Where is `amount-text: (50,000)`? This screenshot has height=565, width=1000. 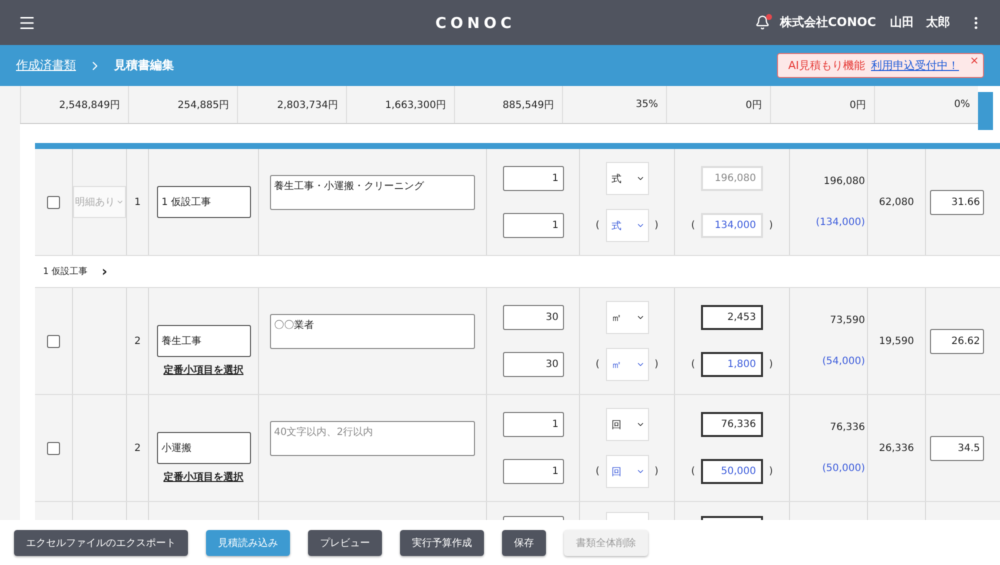 amount-text: (50,000) is located at coordinates (844, 468).